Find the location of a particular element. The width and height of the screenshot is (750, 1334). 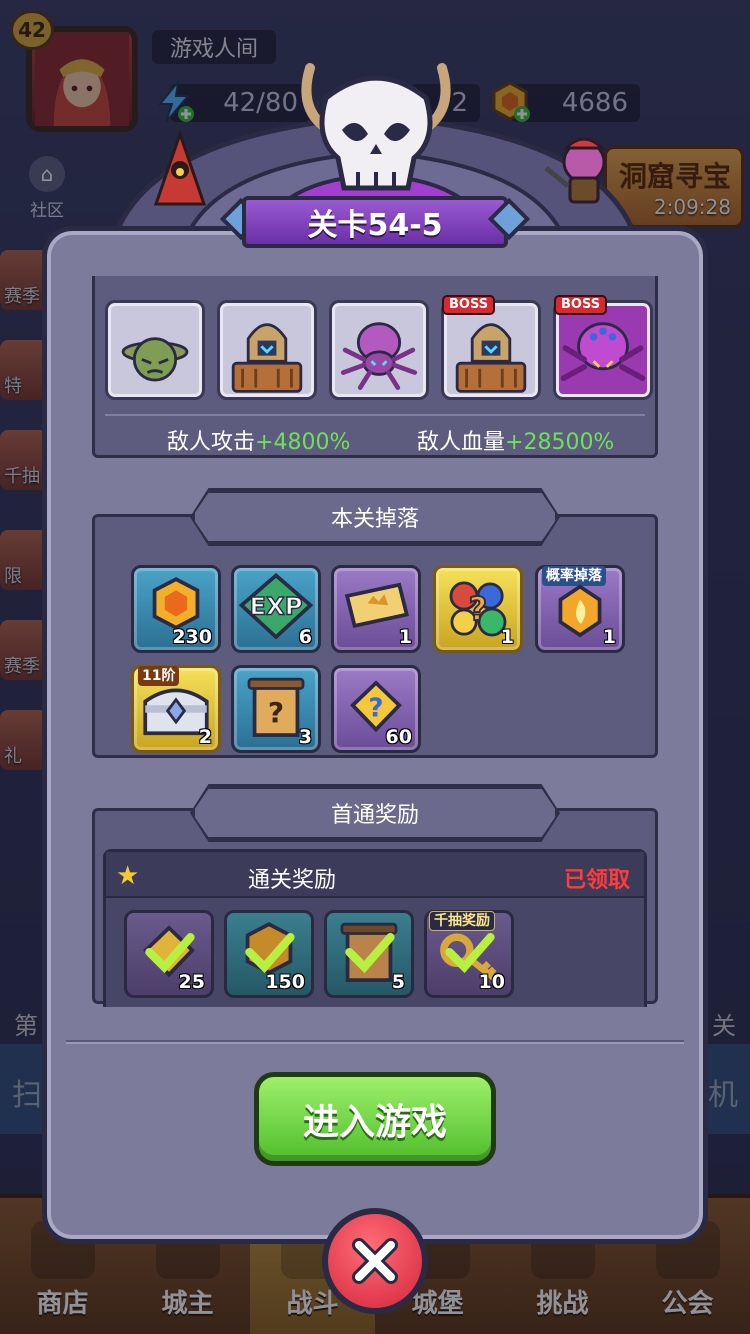

enemy-list: BOSS BOSS is located at coordinates (379, 347).